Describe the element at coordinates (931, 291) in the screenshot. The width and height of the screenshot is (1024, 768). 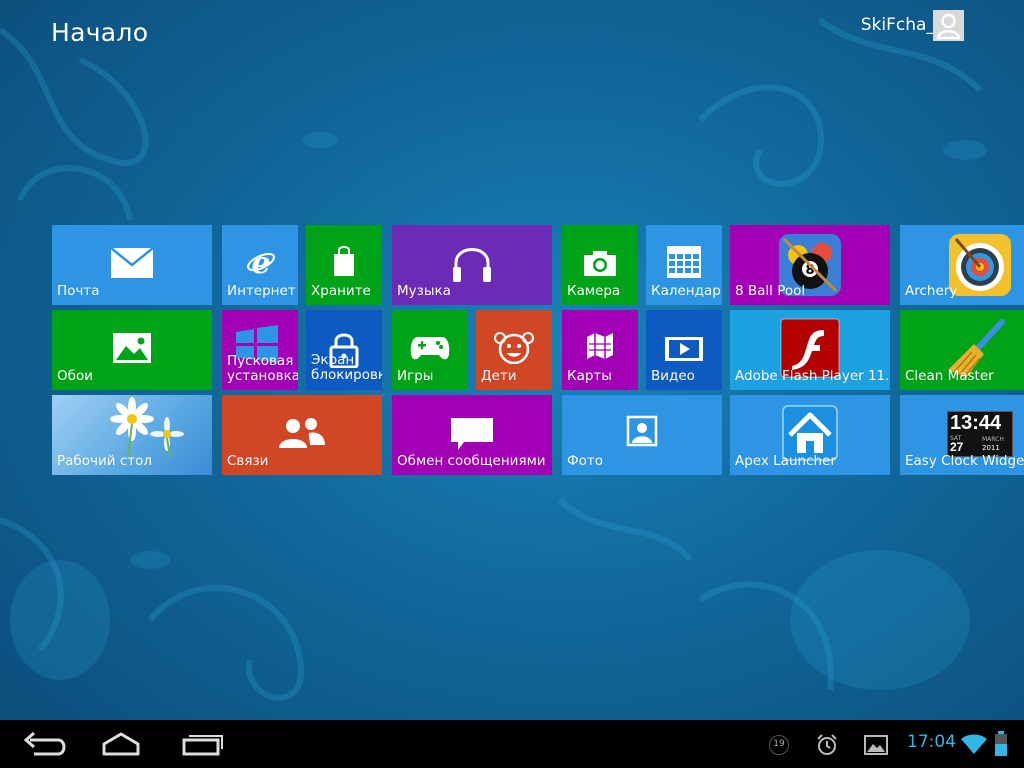
I see `tile-label: Archery` at that location.